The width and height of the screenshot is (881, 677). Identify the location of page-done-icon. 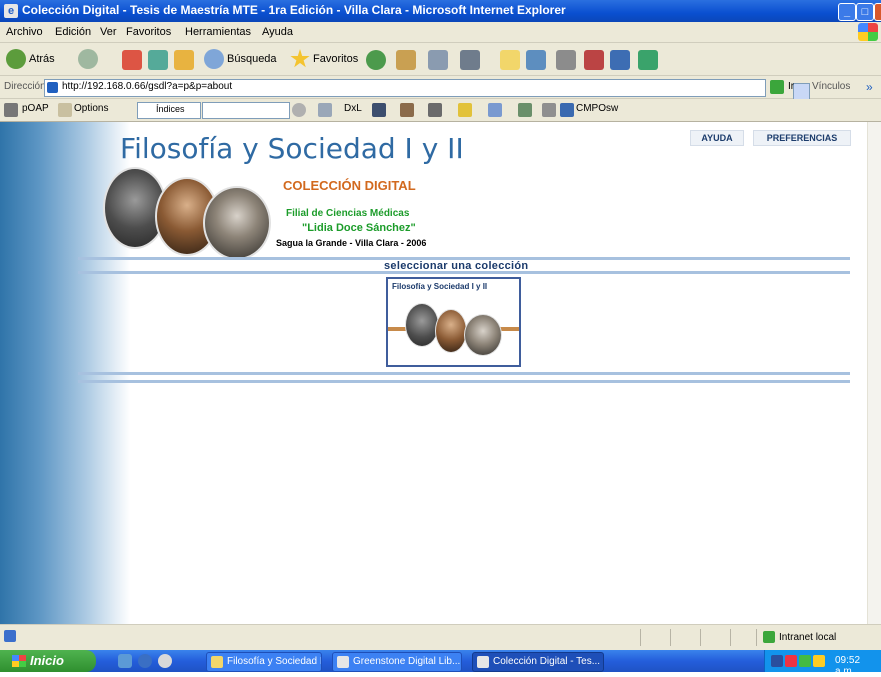
(10, 636).